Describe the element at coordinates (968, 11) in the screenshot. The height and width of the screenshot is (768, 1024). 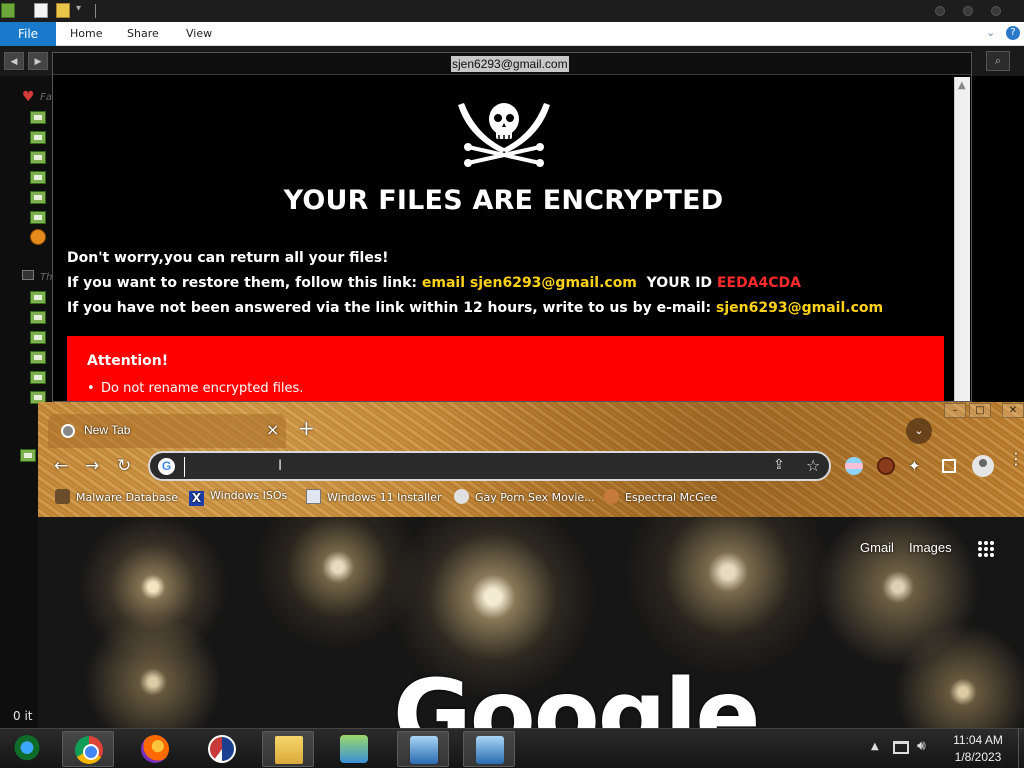
I see `maximize-button` at that location.